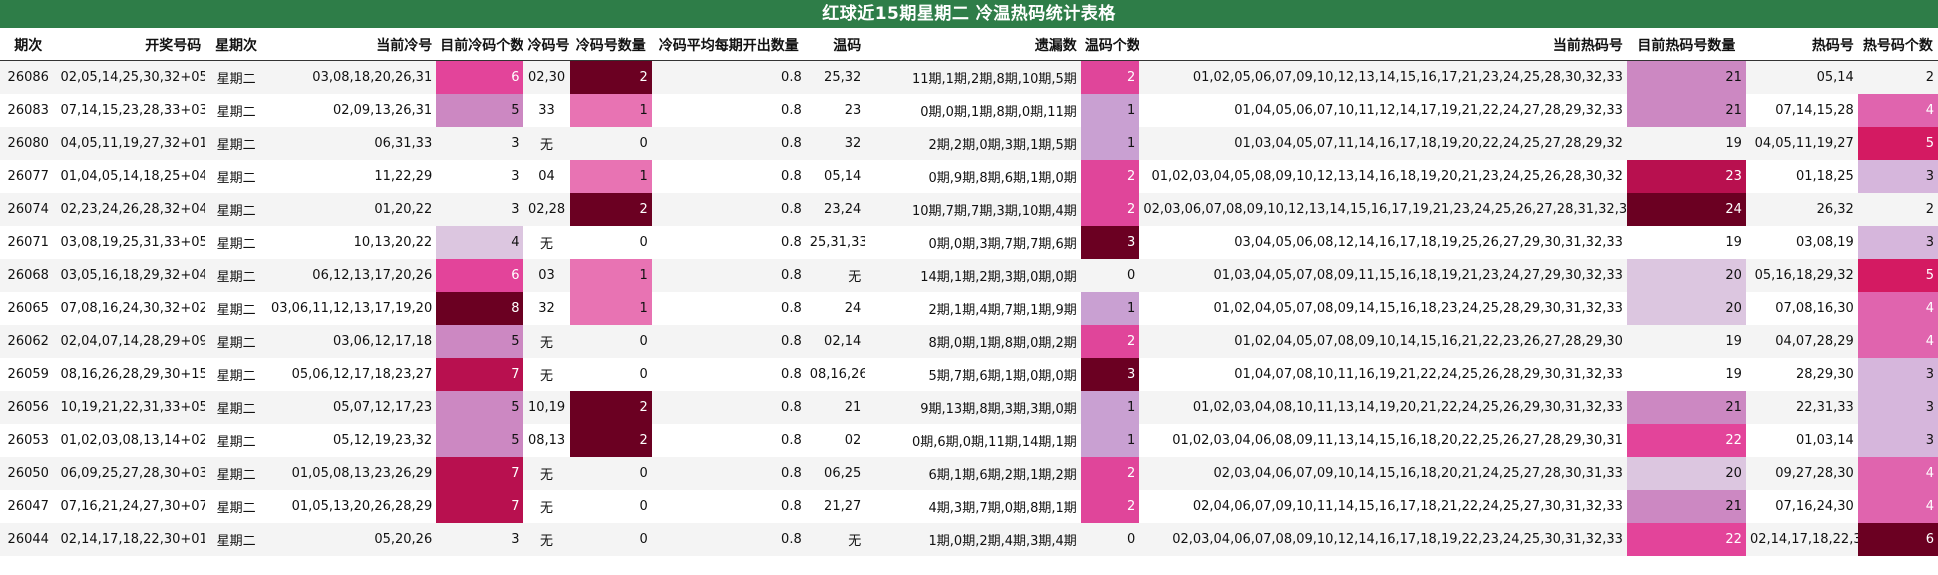 The height and width of the screenshot is (575, 1938). I want to click on row-warm-count: 3, so click(1110, 242).